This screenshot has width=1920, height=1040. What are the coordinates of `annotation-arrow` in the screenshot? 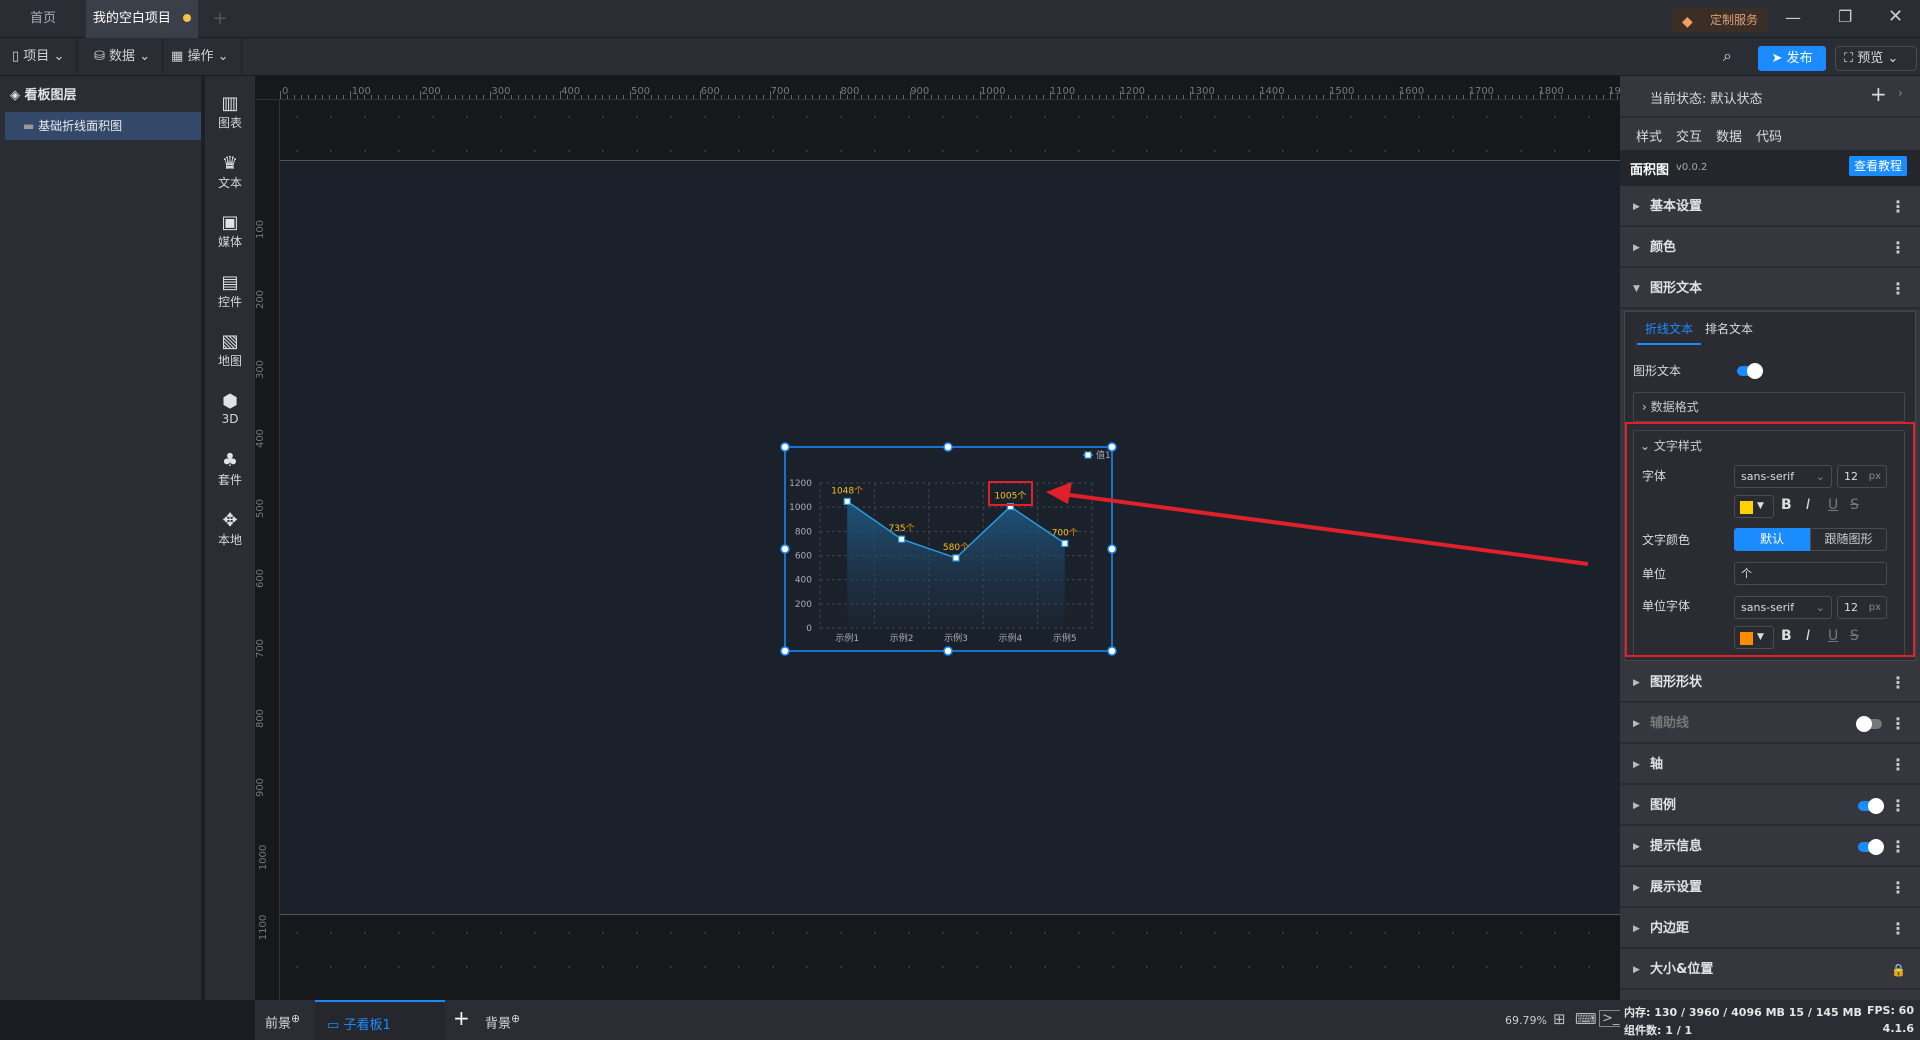 It's located at (1325, 529).